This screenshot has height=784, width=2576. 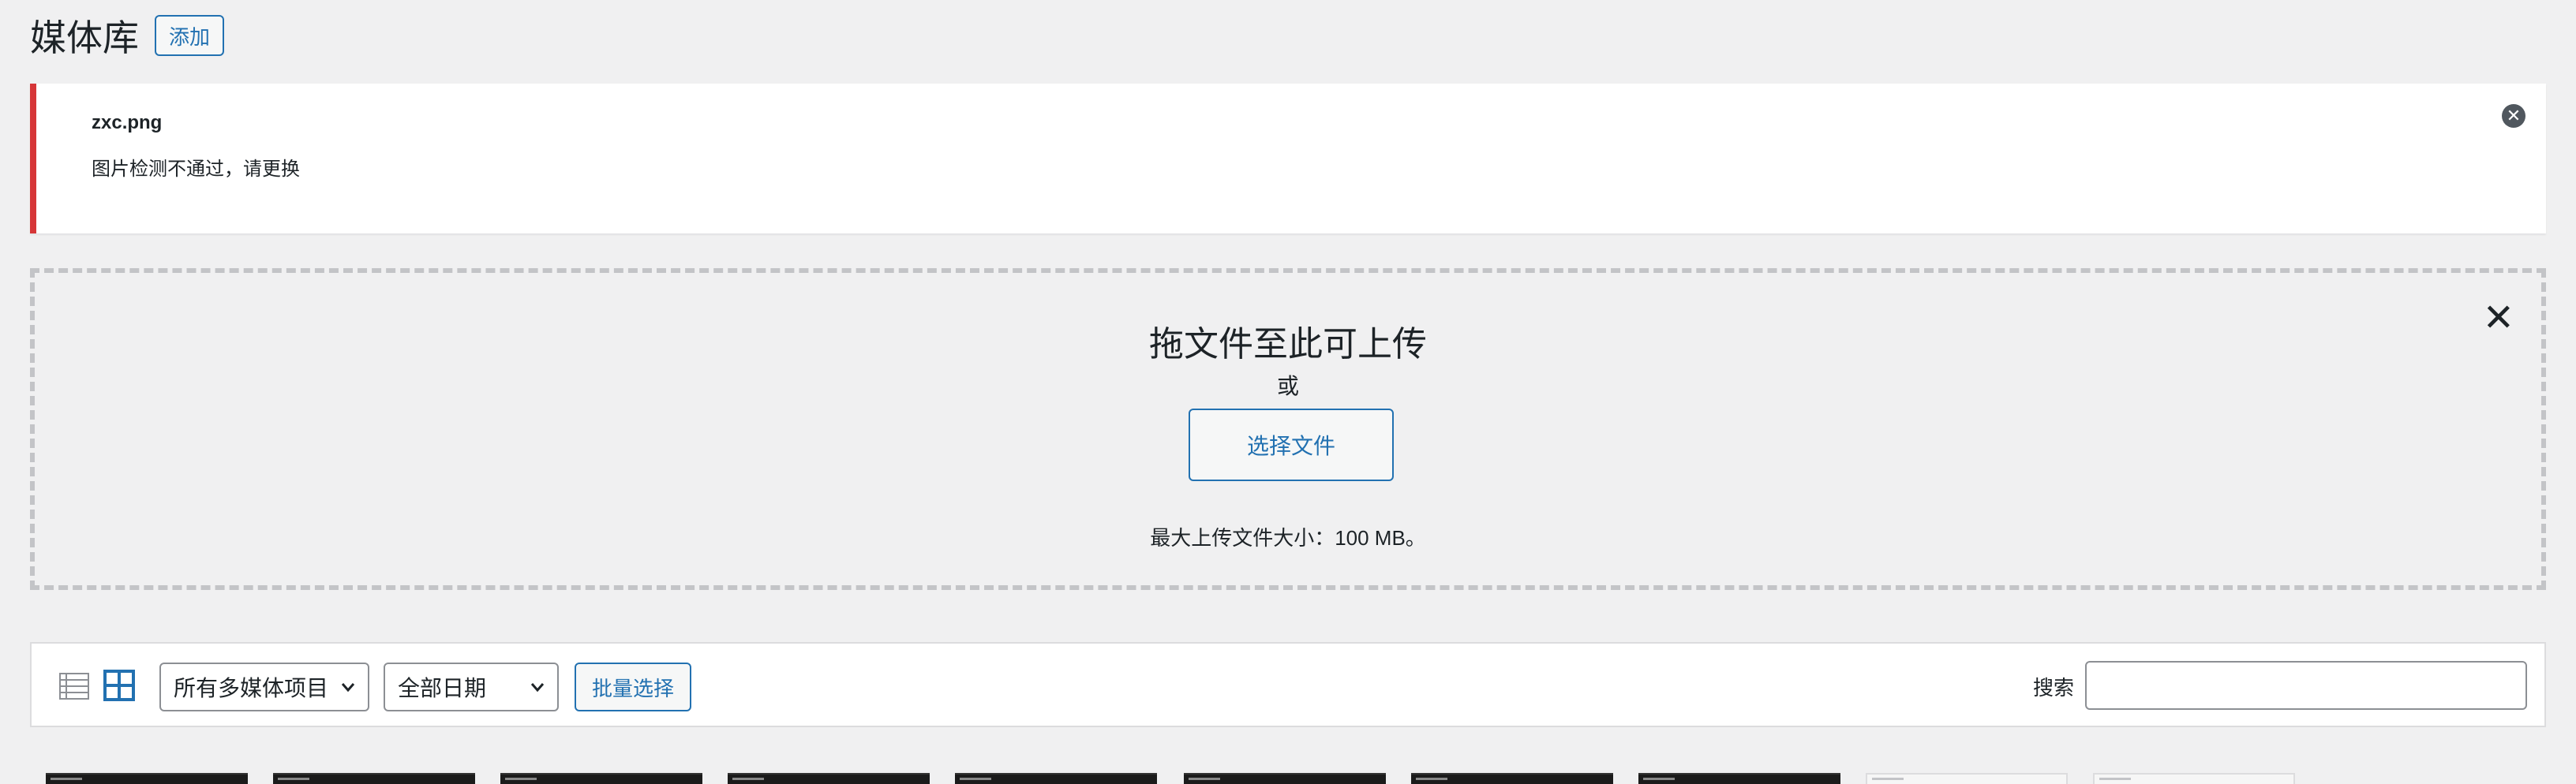 I want to click on date-select: 全部日期, so click(x=471, y=687).